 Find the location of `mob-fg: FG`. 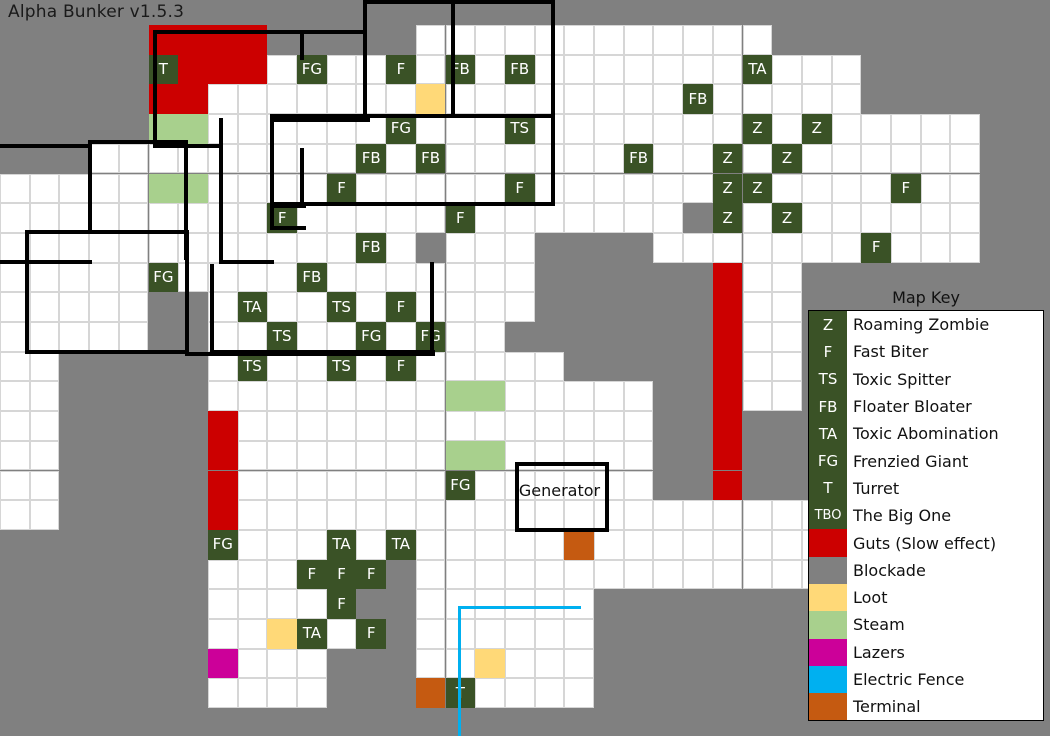

mob-fg: FG is located at coordinates (460, 485).